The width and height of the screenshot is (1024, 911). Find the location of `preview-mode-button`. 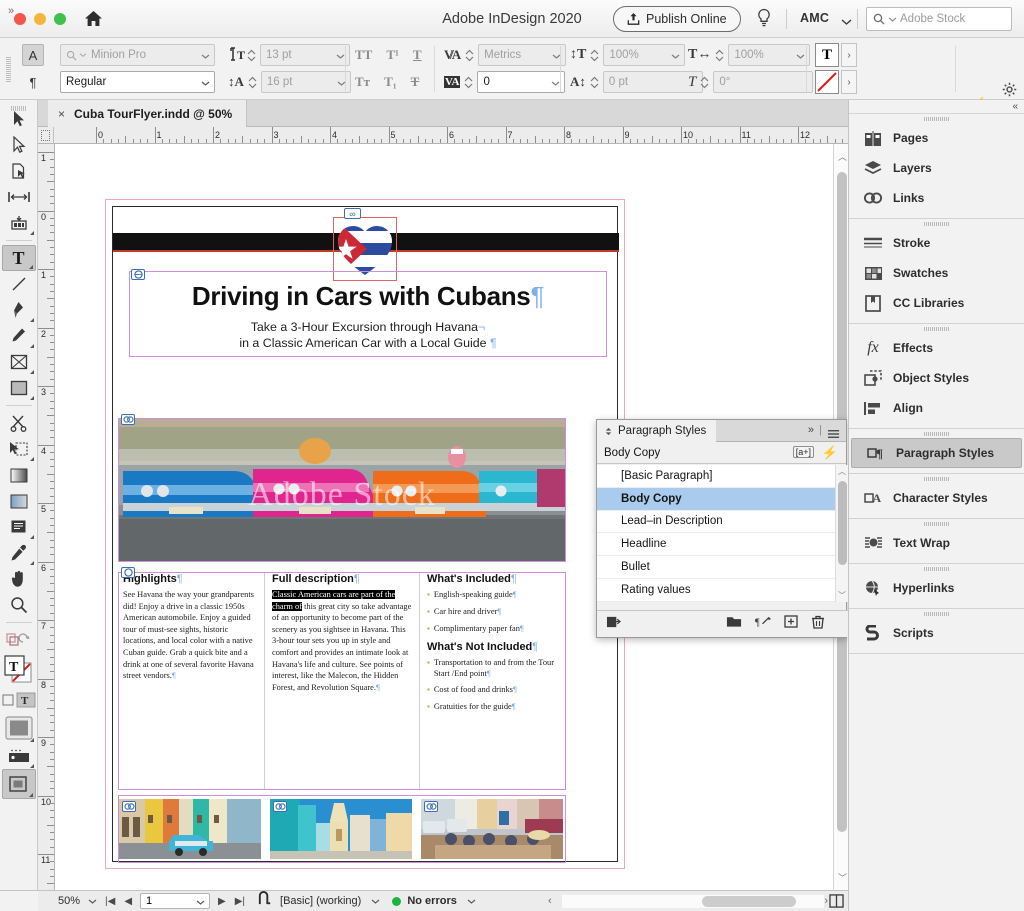

preview-mode-button is located at coordinates (19, 756).